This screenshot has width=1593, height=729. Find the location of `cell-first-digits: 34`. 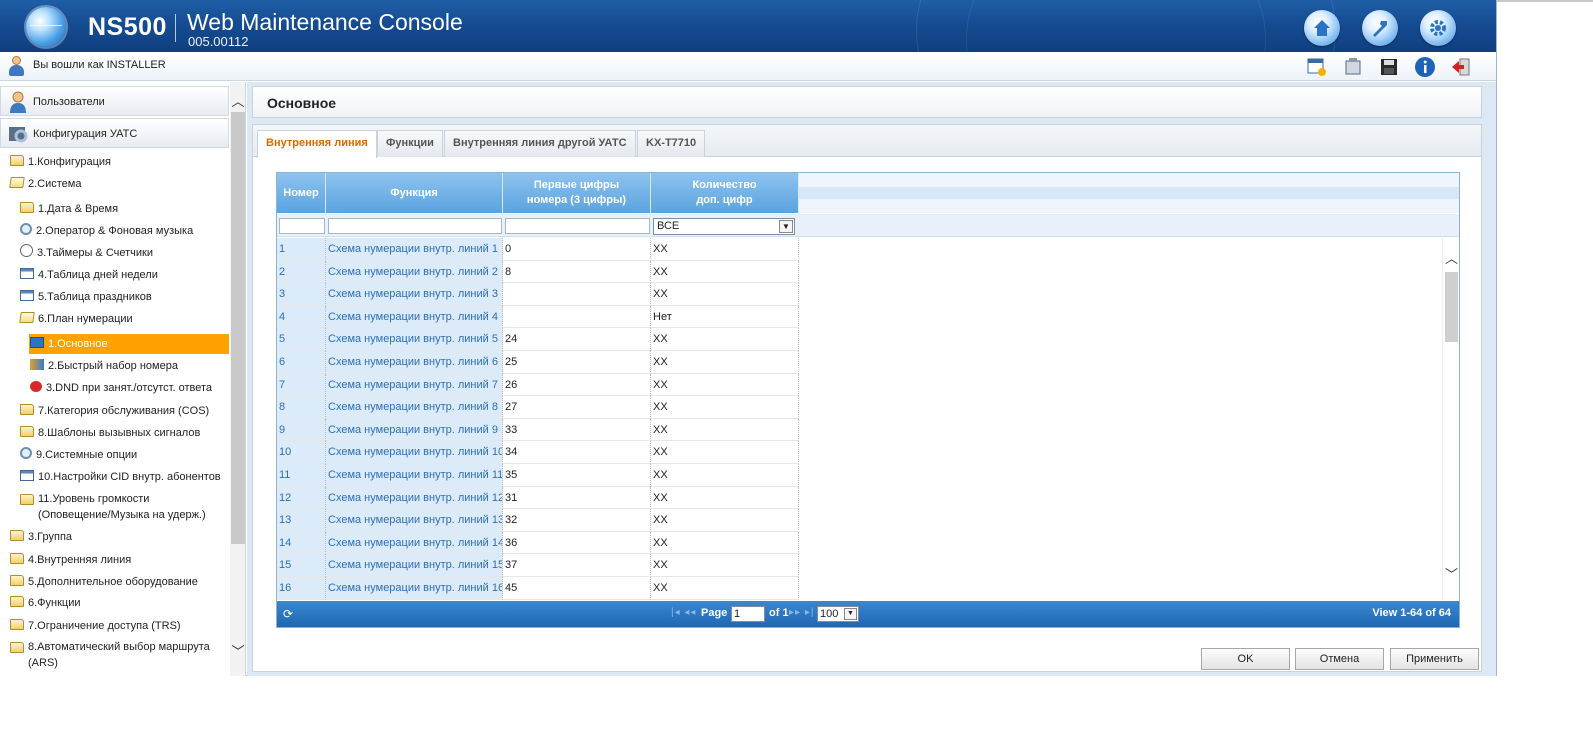

cell-first-digits: 34 is located at coordinates (577, 452).